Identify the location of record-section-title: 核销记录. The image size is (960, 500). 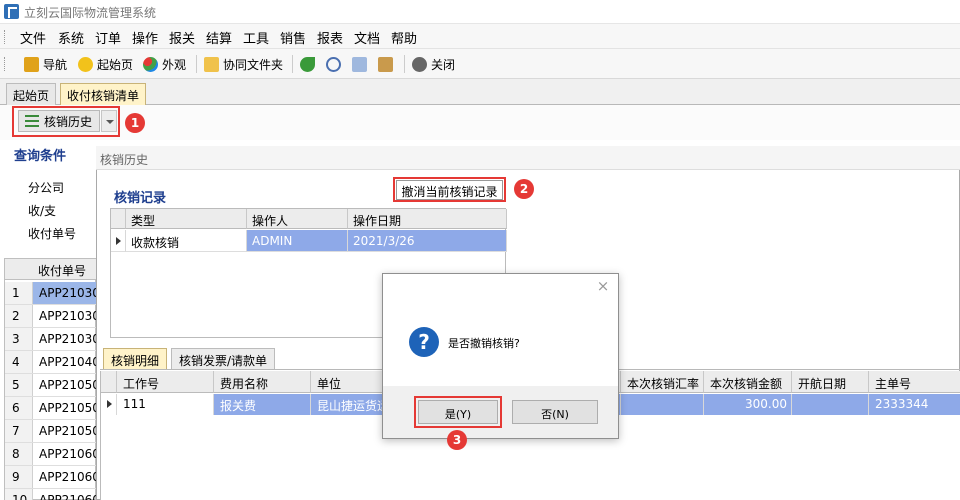
(140, 198).